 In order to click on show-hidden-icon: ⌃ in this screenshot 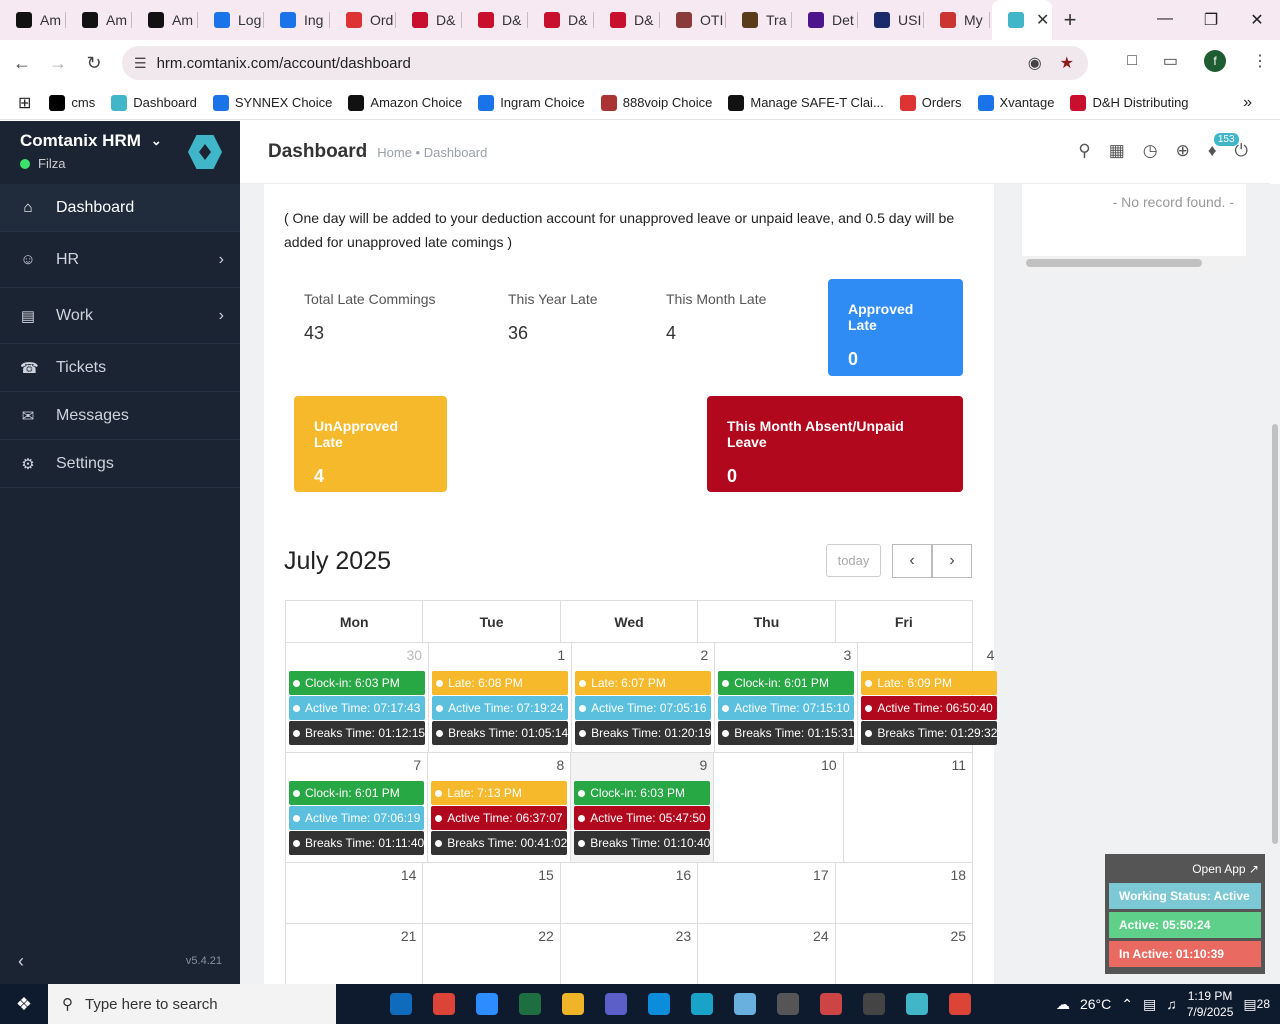, I will do `click(1127, 1004)`.